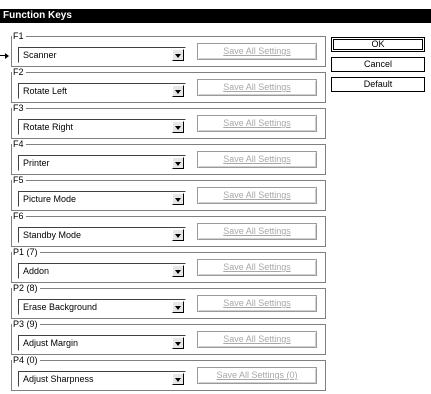 The width and height of the screenshot is (431, 394). Describe the element at coordinates (48, 127) in the screenshot. I see `selected-value: Rotate Right` at that location.